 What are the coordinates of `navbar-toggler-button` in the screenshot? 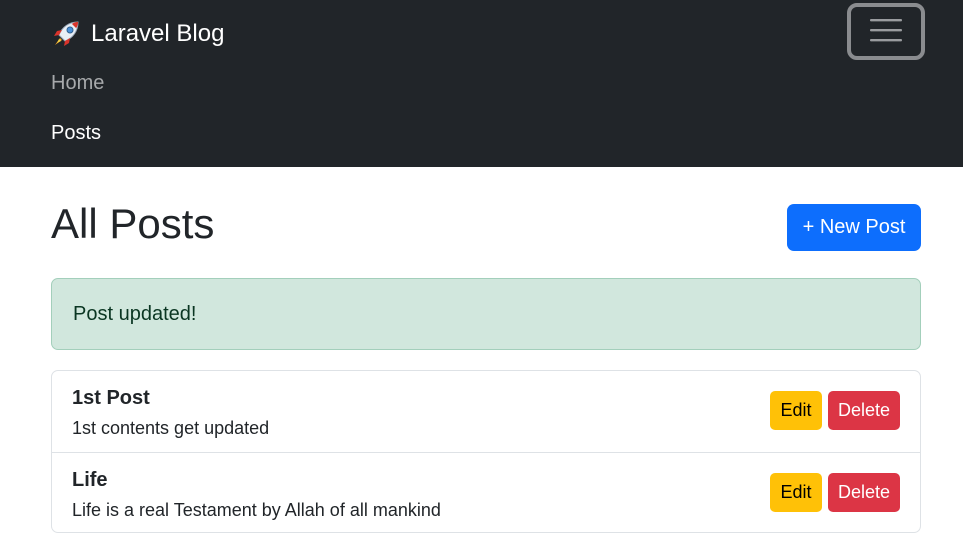 It's located at (886, 31).